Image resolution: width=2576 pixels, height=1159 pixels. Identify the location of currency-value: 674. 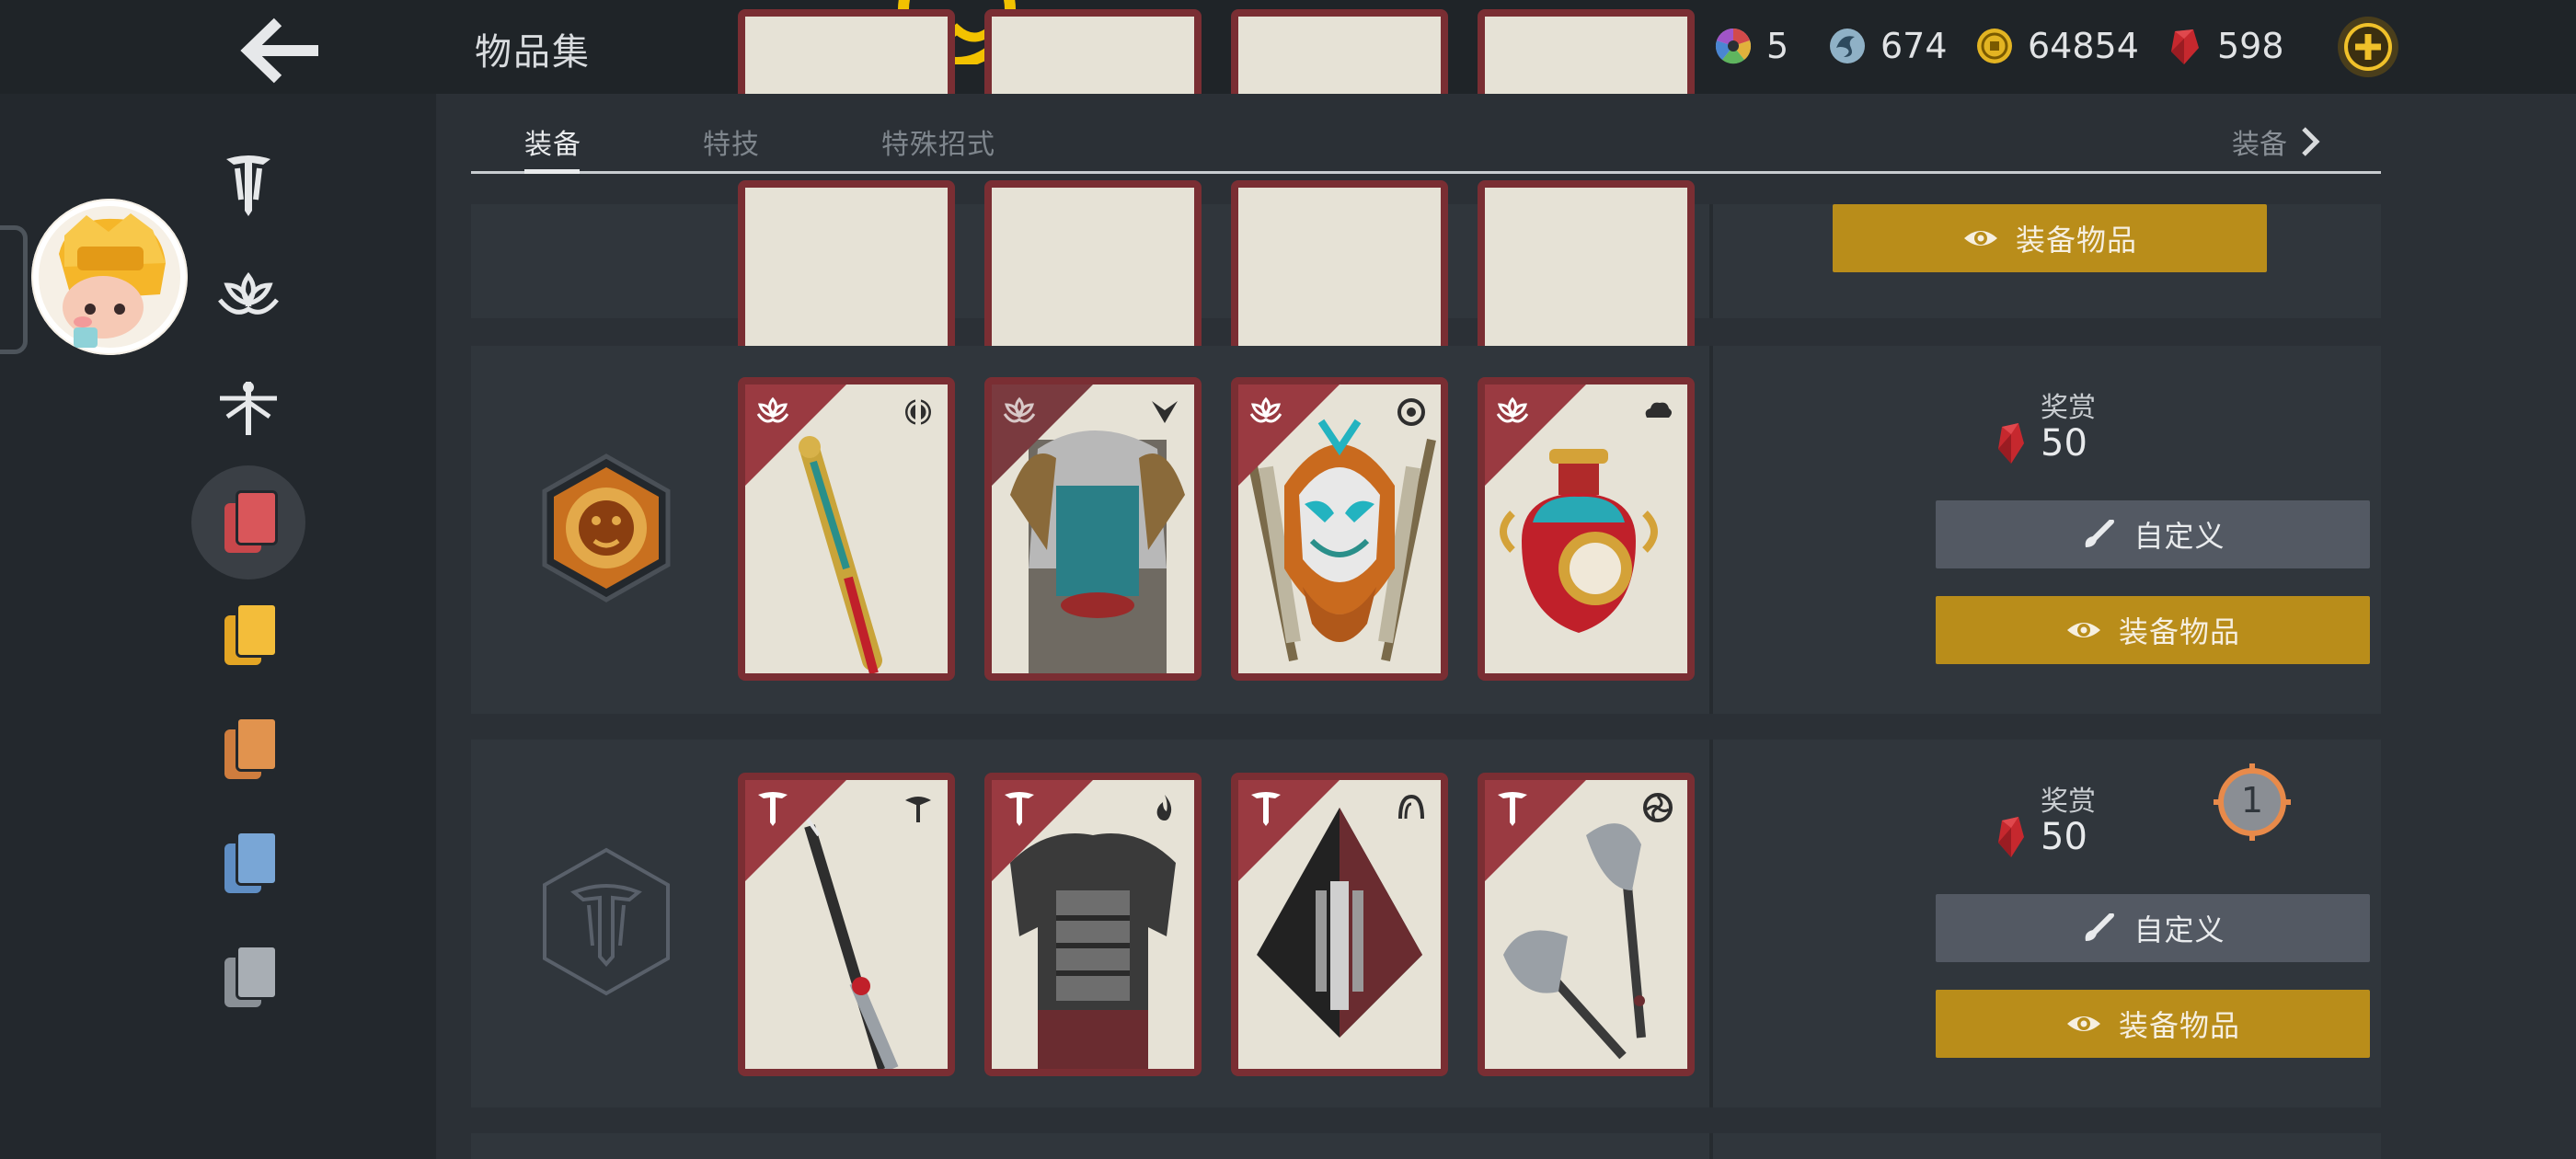
(1914, 46).